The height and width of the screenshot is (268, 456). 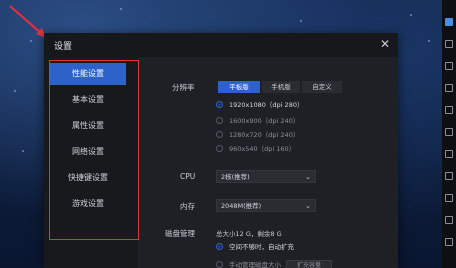 I want to click on expand-capacity-button: 扩充容量, so click(x=309, y=264).